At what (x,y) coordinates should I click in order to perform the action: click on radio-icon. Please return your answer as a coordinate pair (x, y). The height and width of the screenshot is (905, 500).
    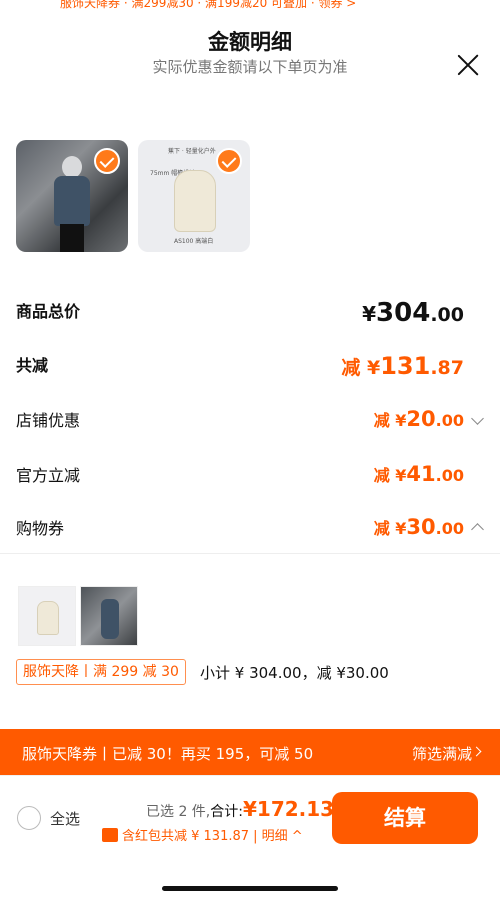
    Looking at the image, I should click on (29, 818).